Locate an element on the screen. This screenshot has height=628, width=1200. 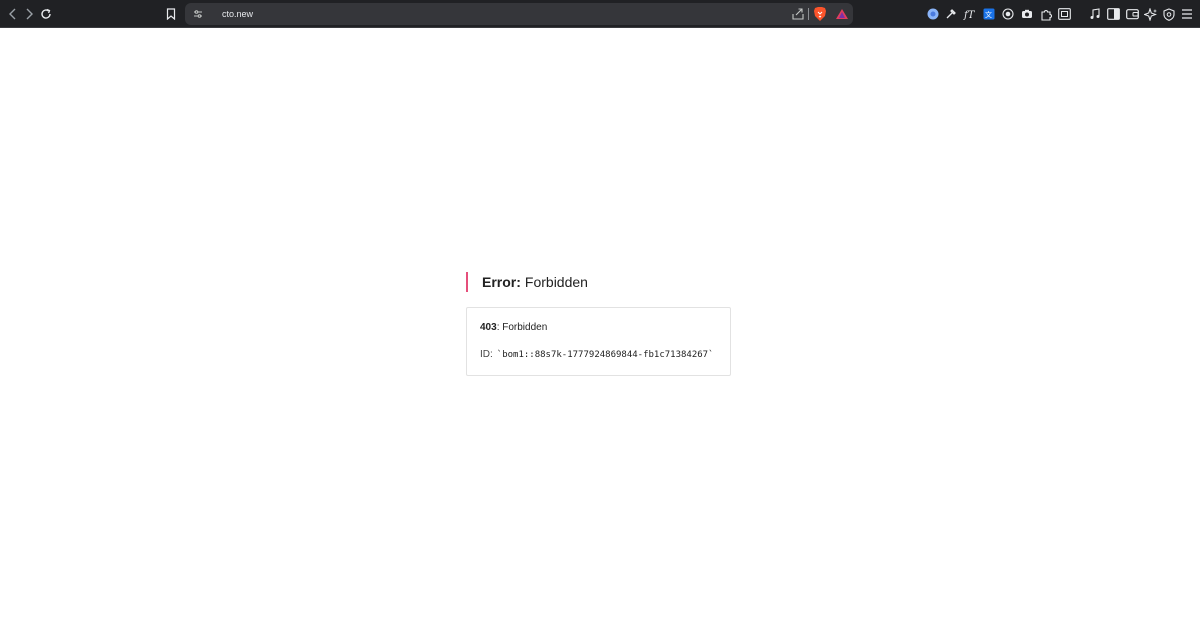
svg-text: 文 is located at coordinates (988, 14).